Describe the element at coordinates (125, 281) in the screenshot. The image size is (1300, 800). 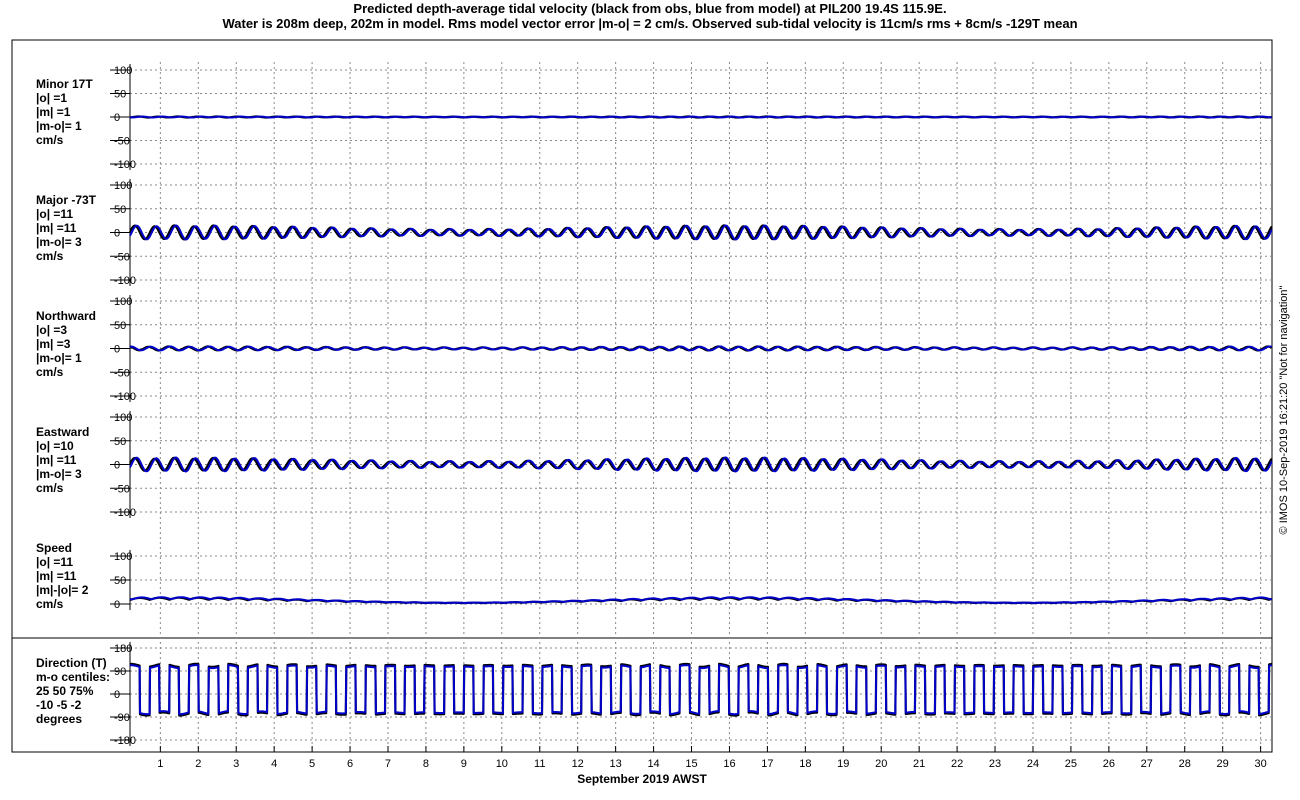
I see `major-y-tick-label--100: -100` at that location.